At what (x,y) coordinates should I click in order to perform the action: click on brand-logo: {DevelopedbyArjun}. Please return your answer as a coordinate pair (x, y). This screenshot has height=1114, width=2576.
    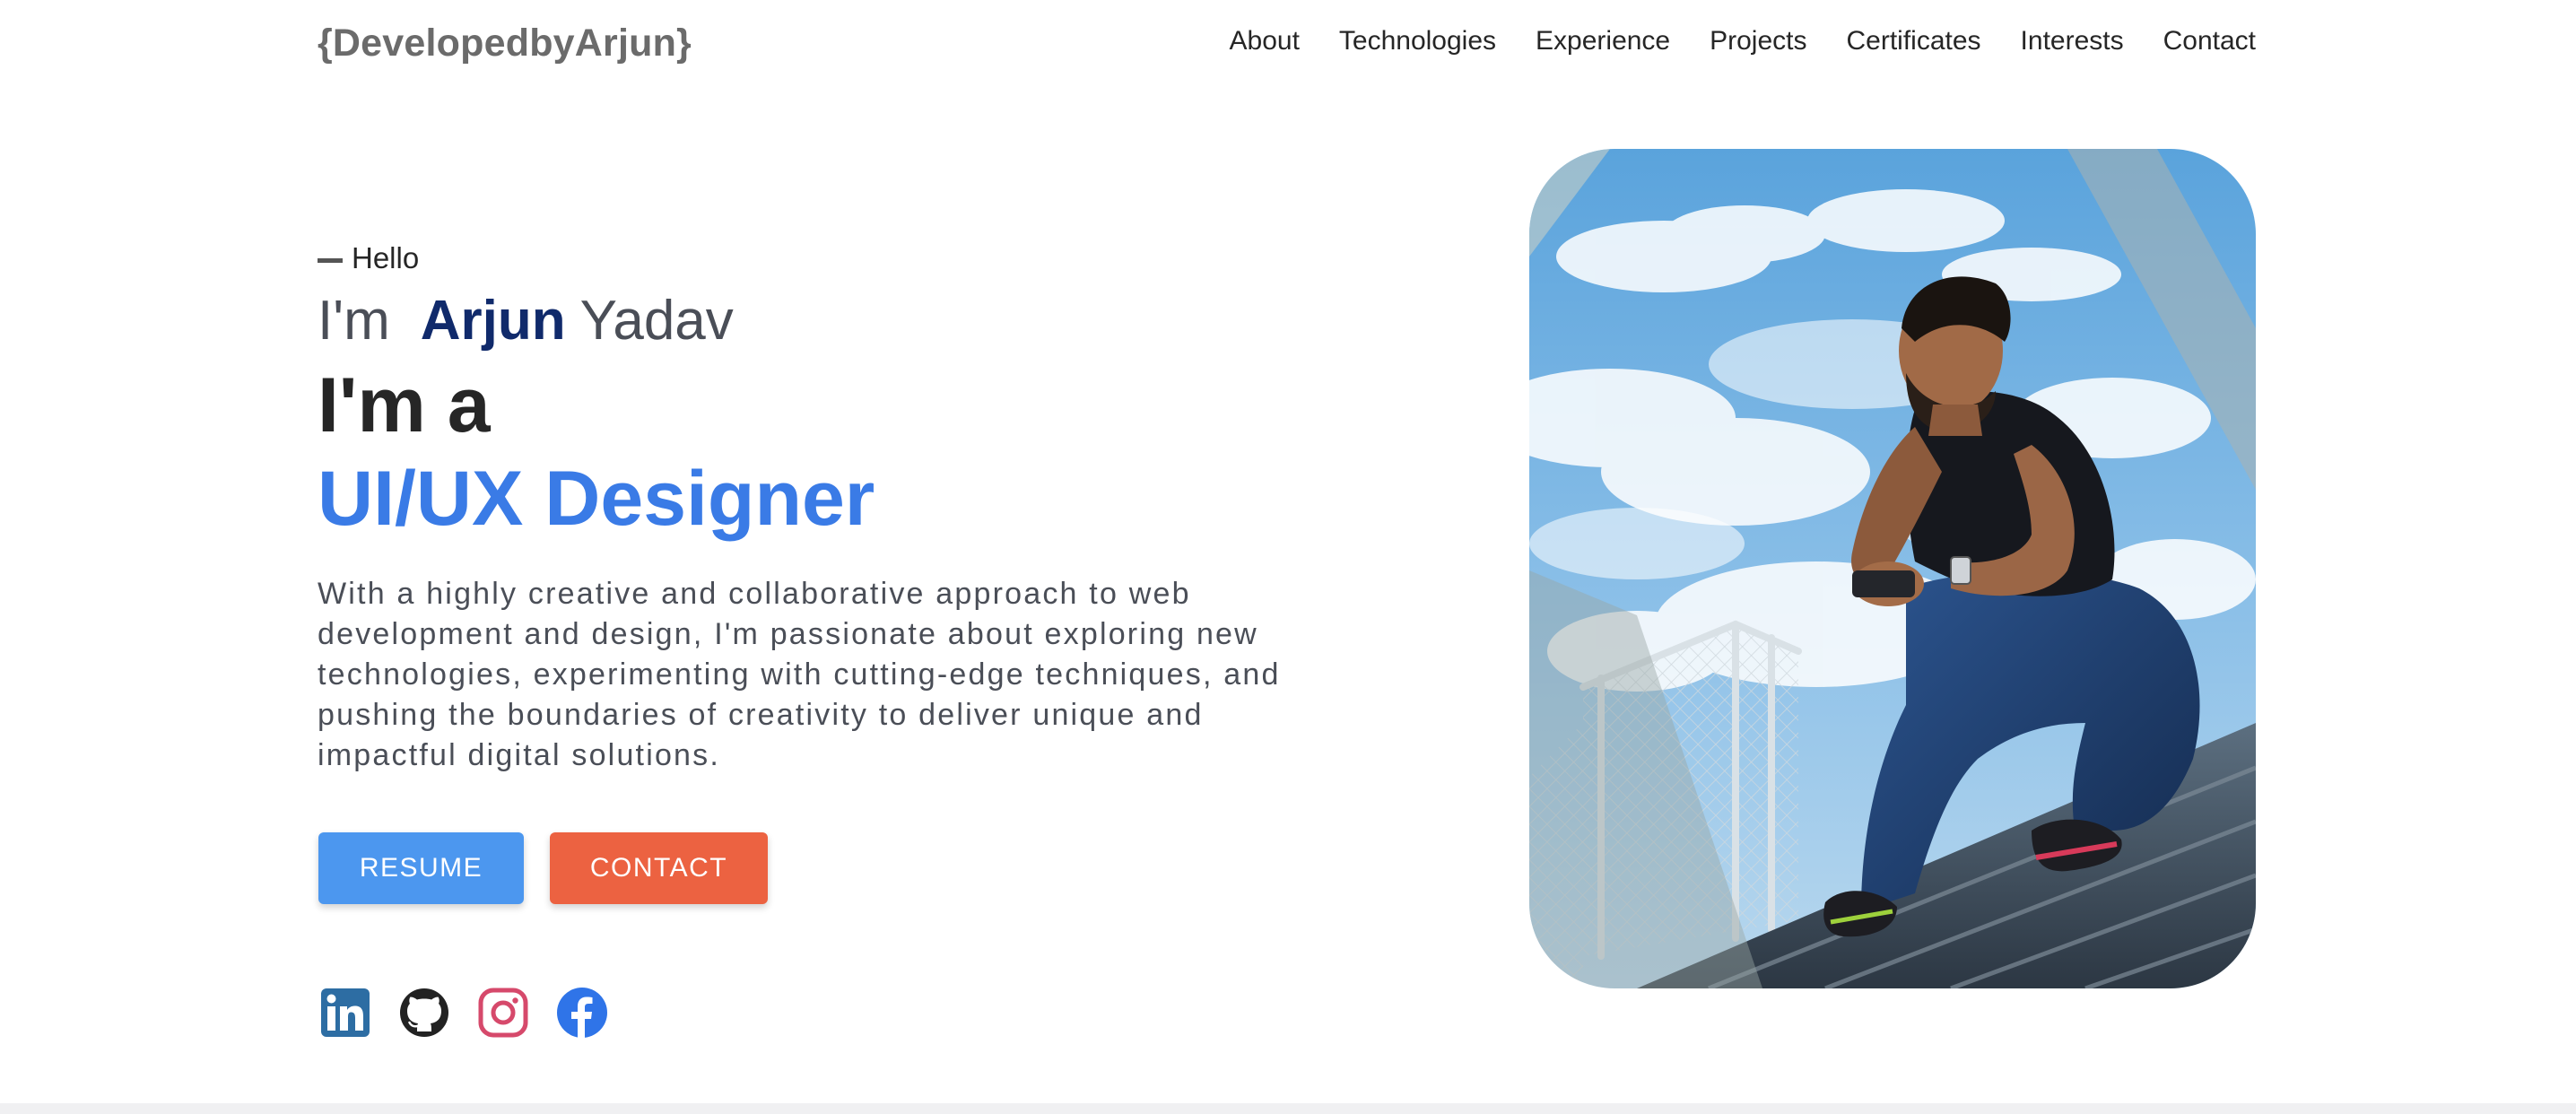
    Looking at the image, I should click on (505, 43).